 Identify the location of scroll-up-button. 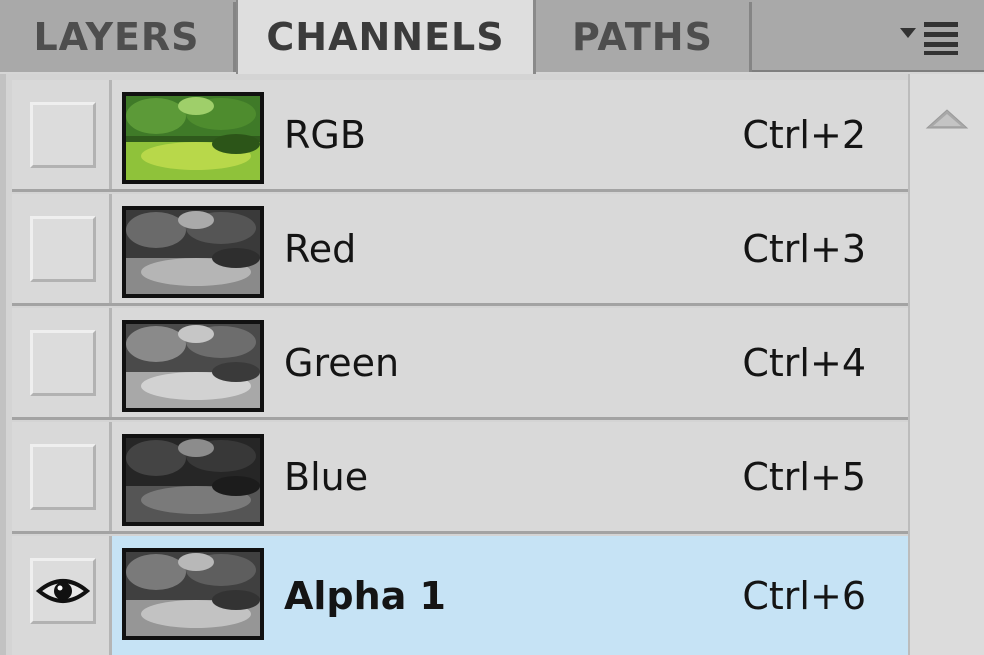
(947, 119).